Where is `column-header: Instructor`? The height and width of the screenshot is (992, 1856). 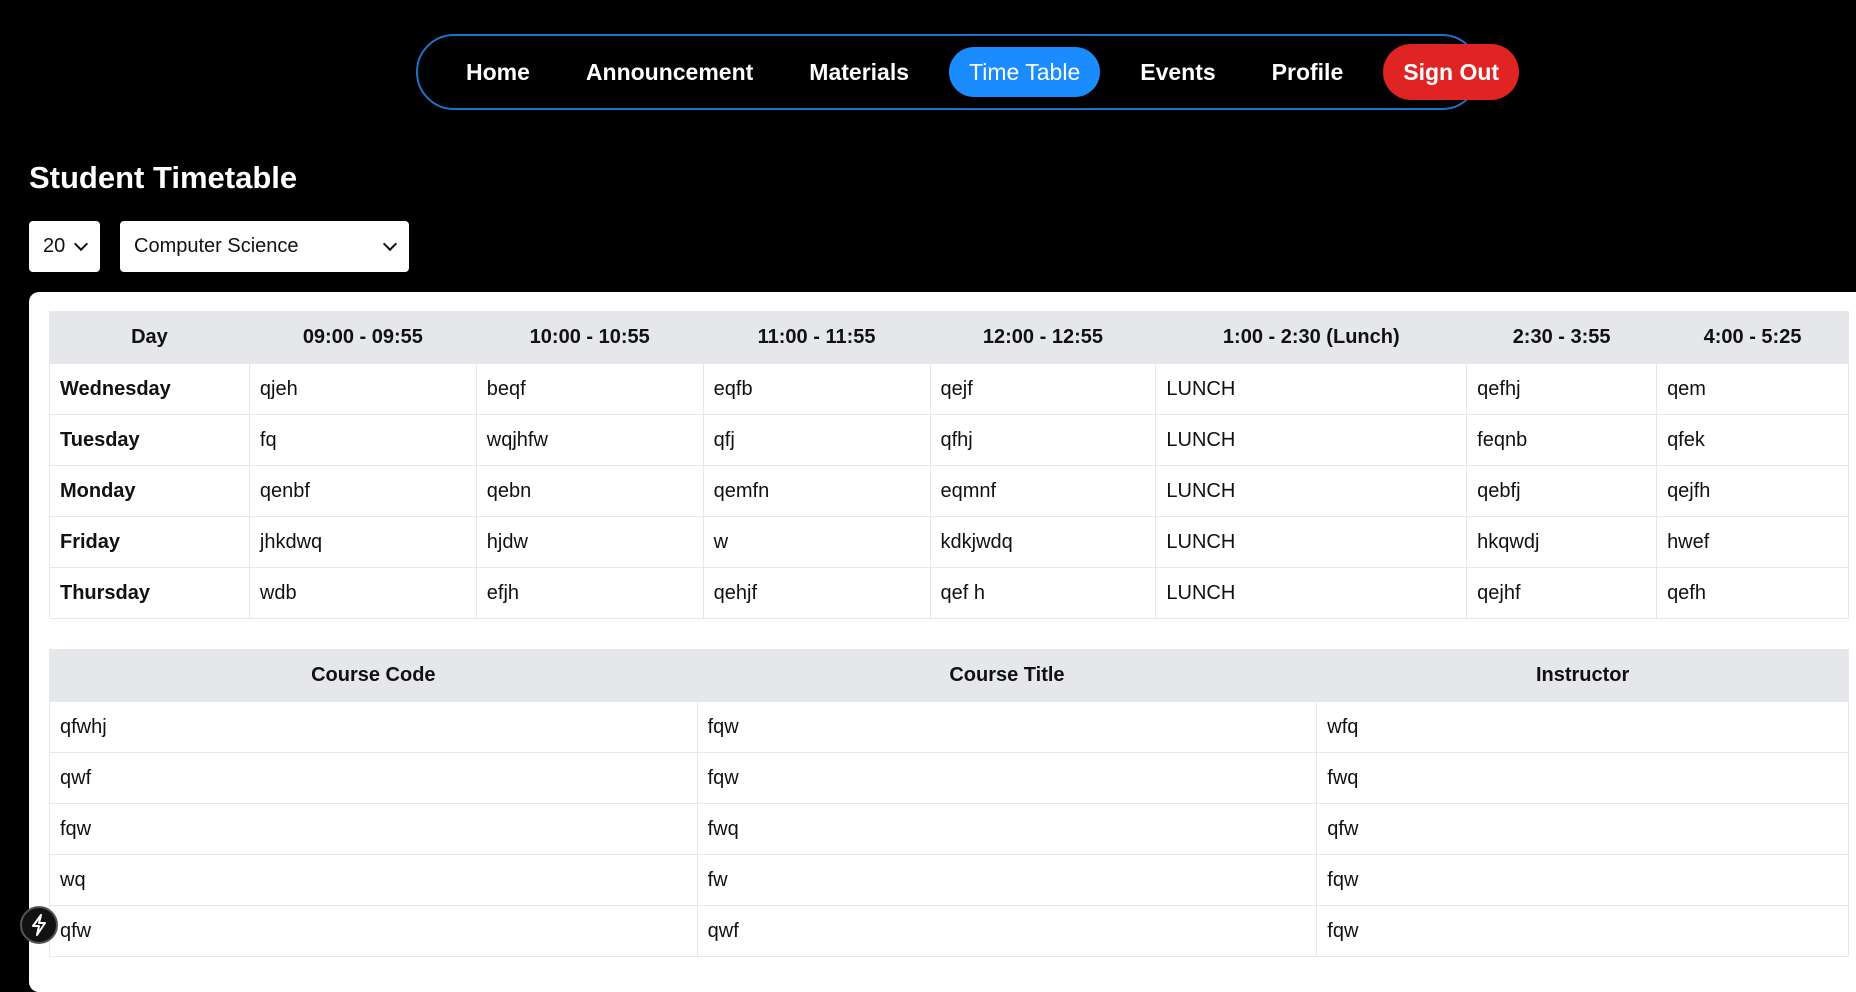
column-header: Instructor is located at coordinates (1582, 675).